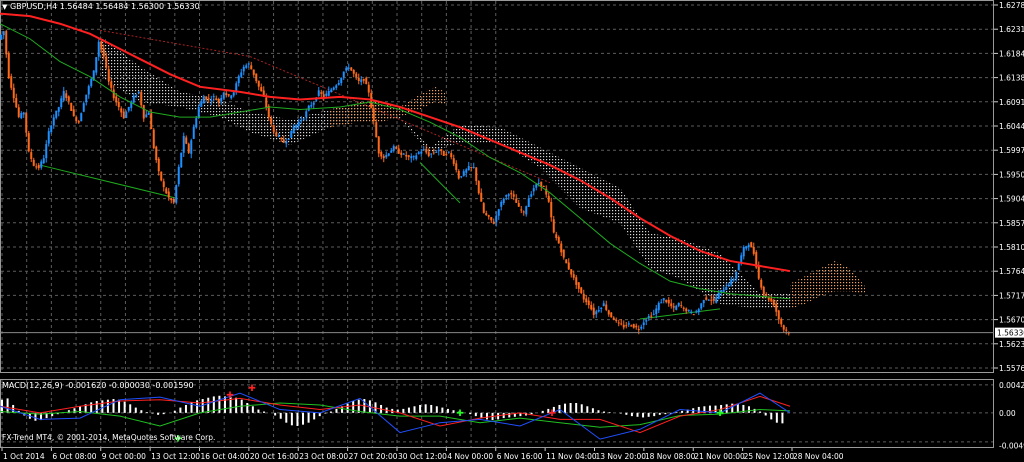 The height and width of the screenshot is (462, 1024). What do you see at coordinates (323, 456) in the screenshot?
I see `time-tick-label: 23 Oct 08:00` at bounding box center [323, 456].